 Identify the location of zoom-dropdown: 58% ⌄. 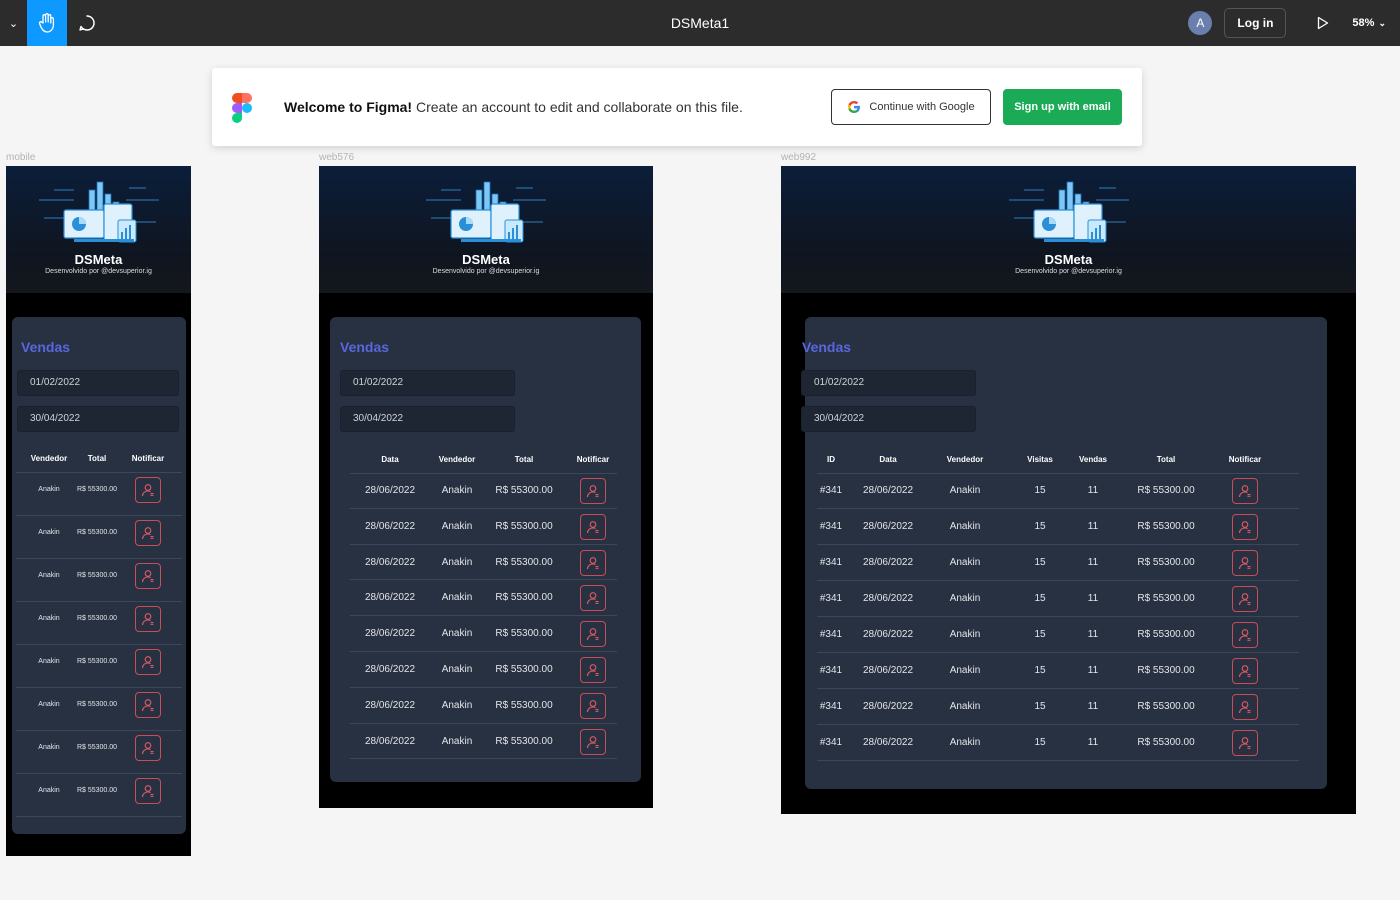
(1369, 23).